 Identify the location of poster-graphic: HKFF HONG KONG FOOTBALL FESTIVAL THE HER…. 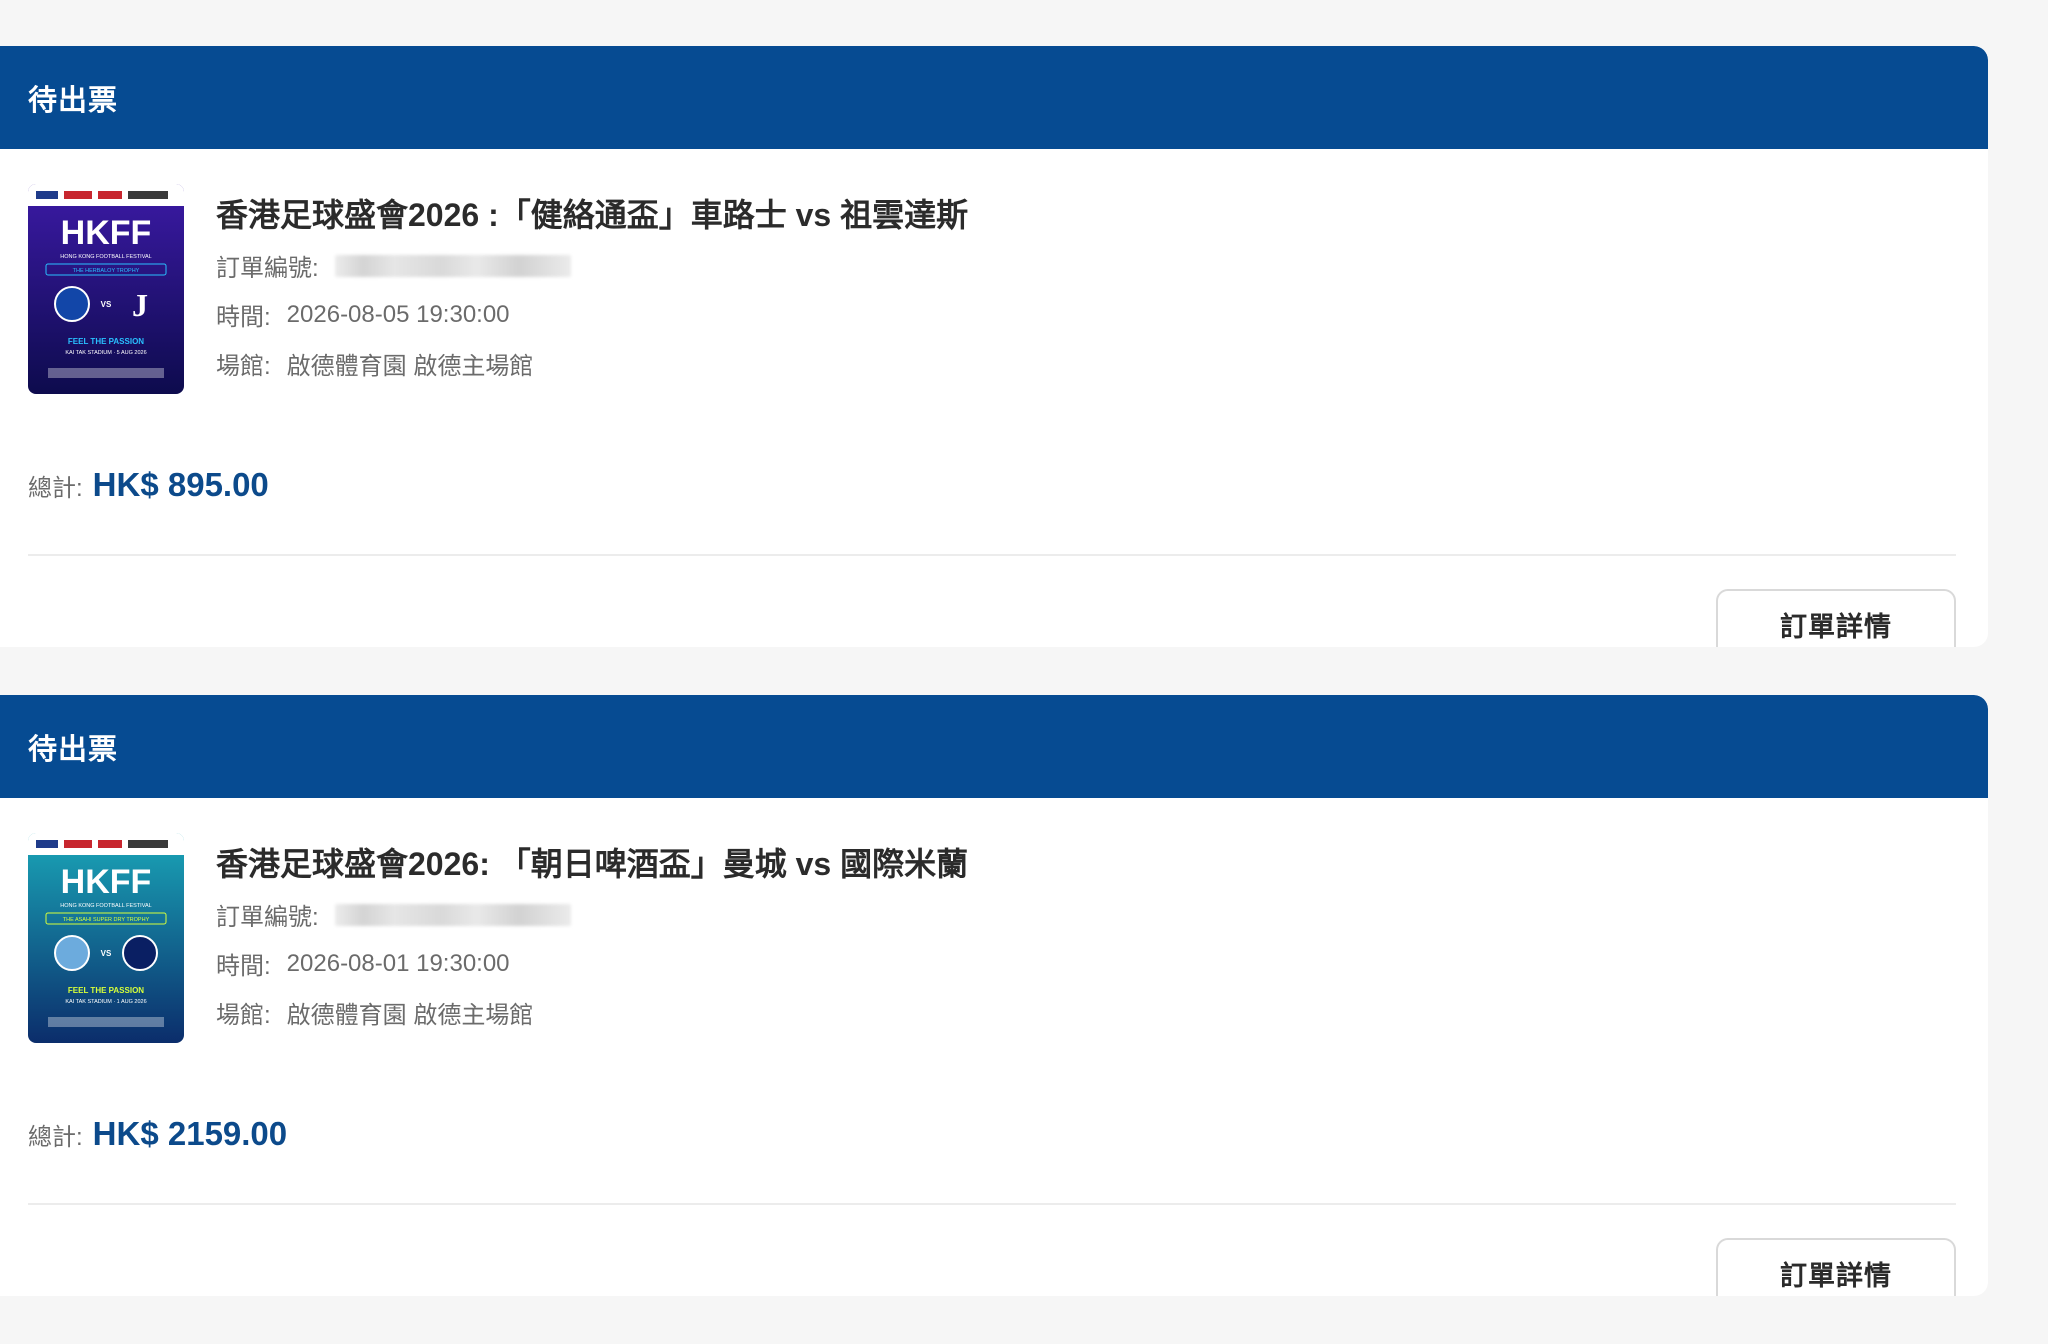
(106, 289).